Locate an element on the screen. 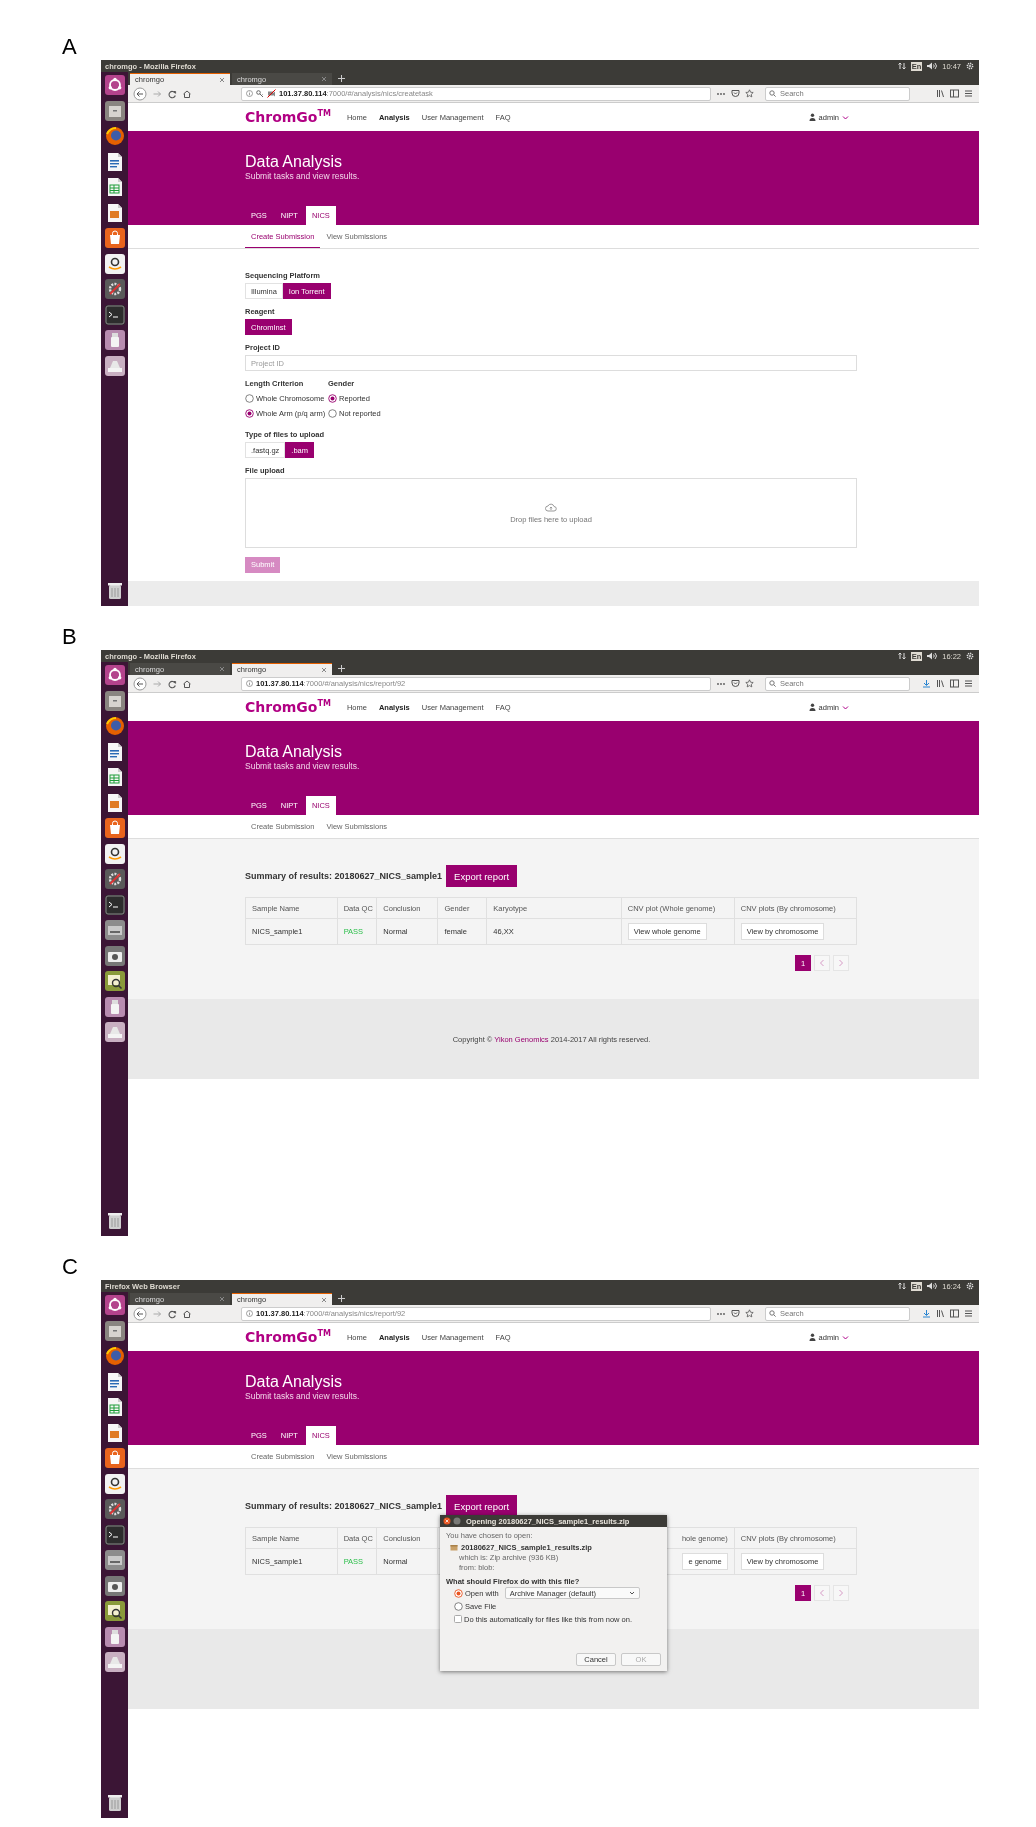  key-icon is located at coordinates (260, 93).